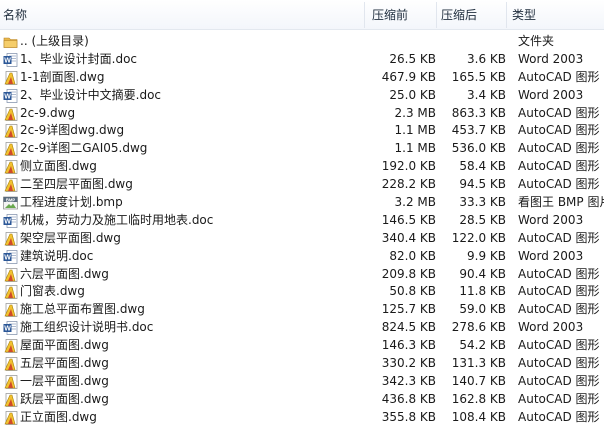 Image resolution: width=604 pixels, height=445 pixels. Describe the element at coordinates (302, 257) in the screenshot. I see `file-row: W 建筑说明.doc 82.0 KB 9.9 KB Word 2003` at that location.